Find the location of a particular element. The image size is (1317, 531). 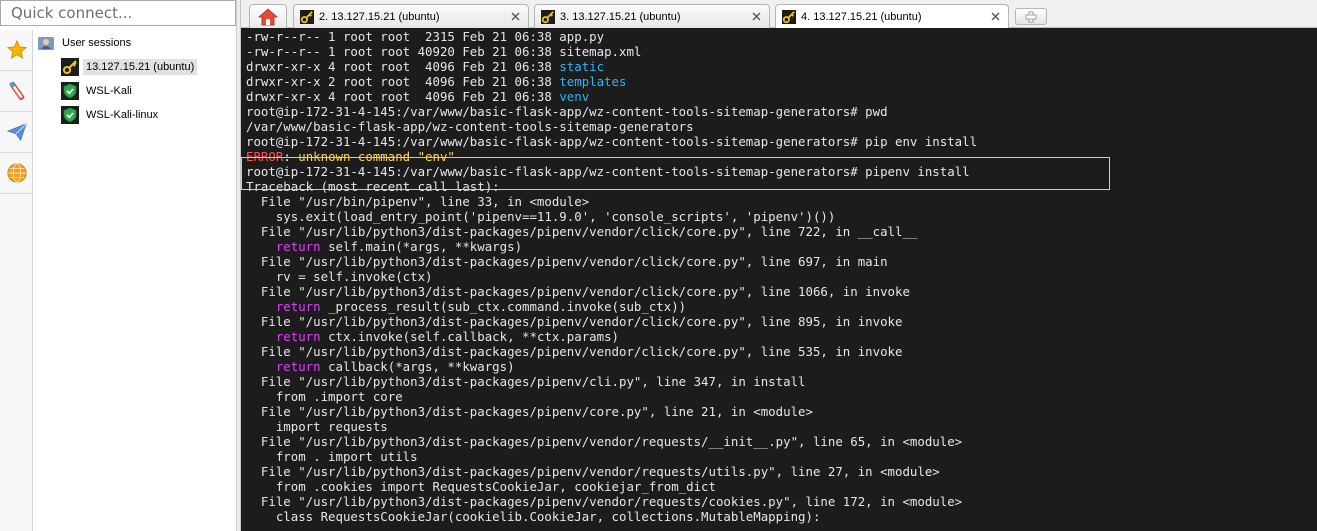

terminal-text: : is located at coordinates (291, 156).